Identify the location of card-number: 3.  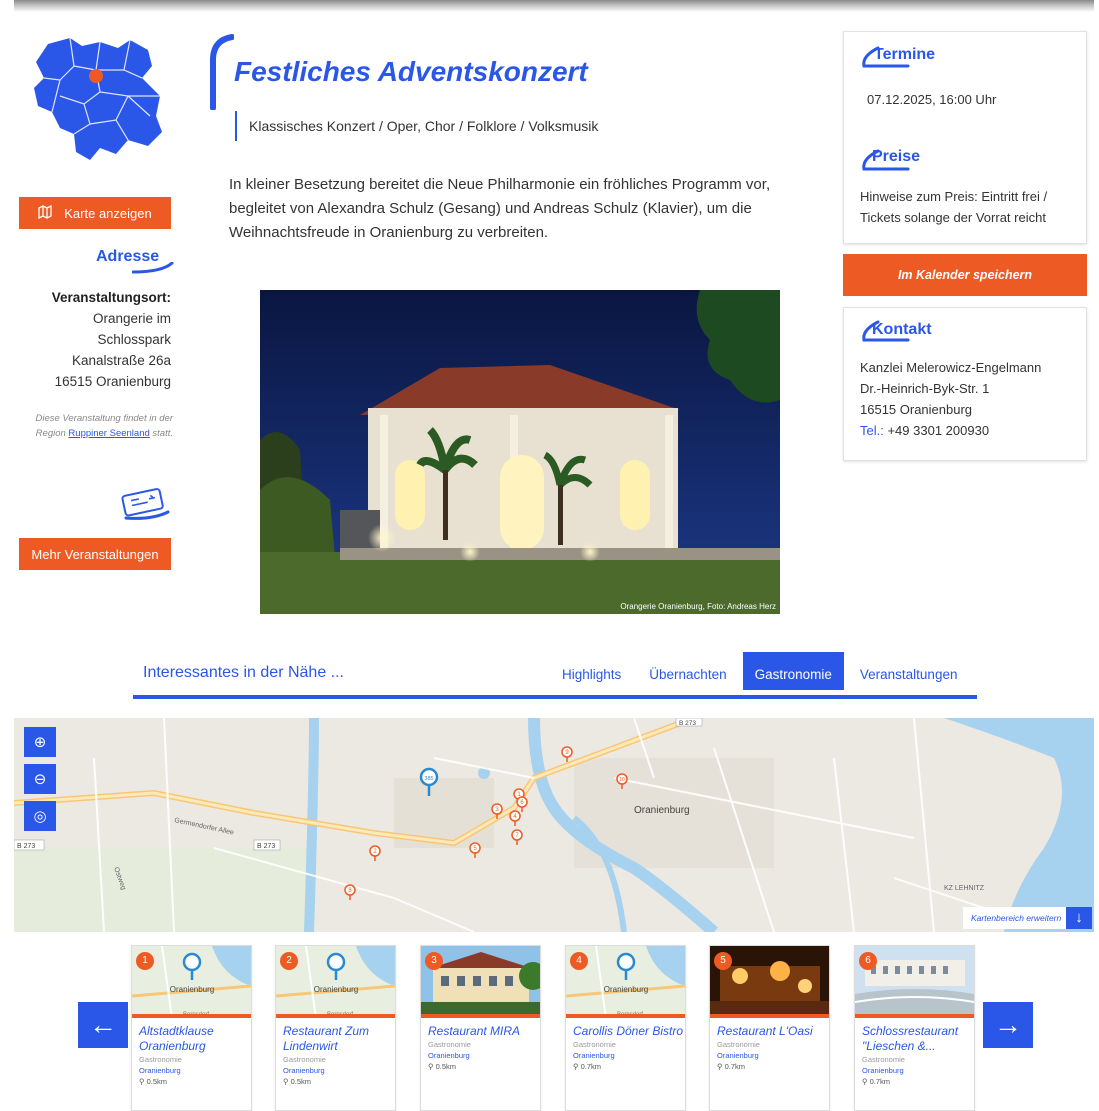
(434, 961).